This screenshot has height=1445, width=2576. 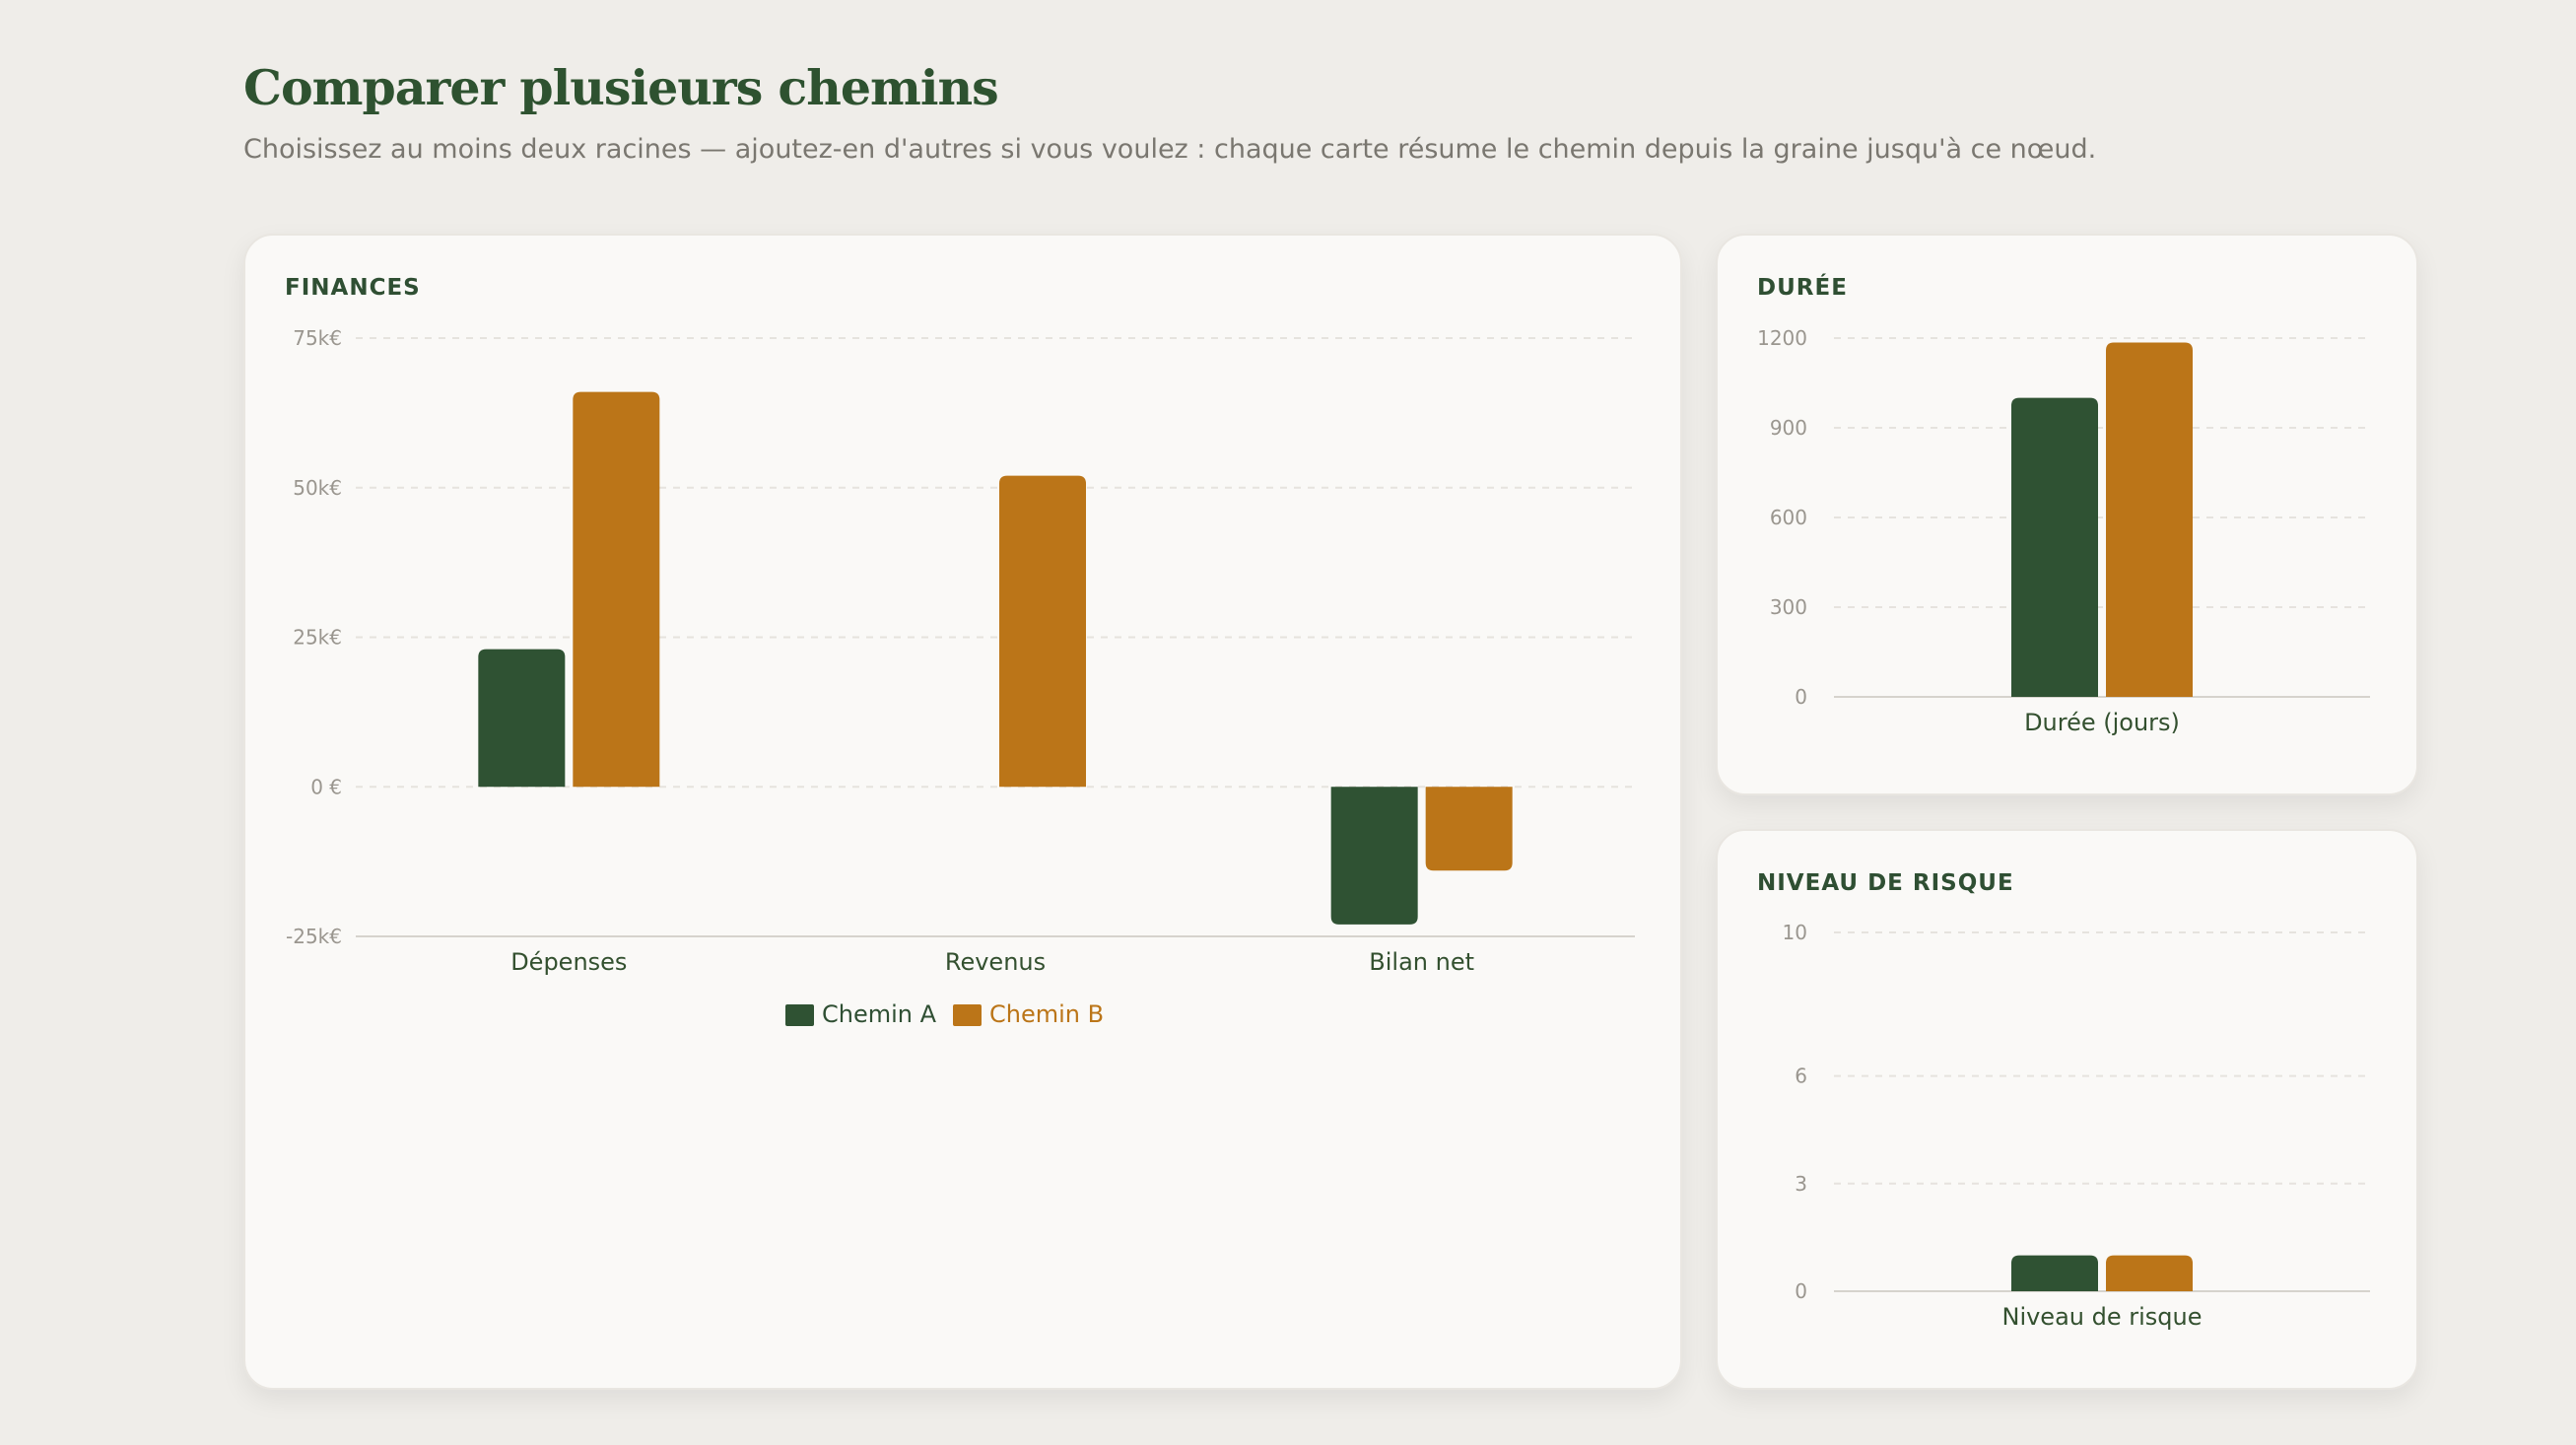 I want to click on risque-ytick-label: 10, so click(x=1795, y=932).